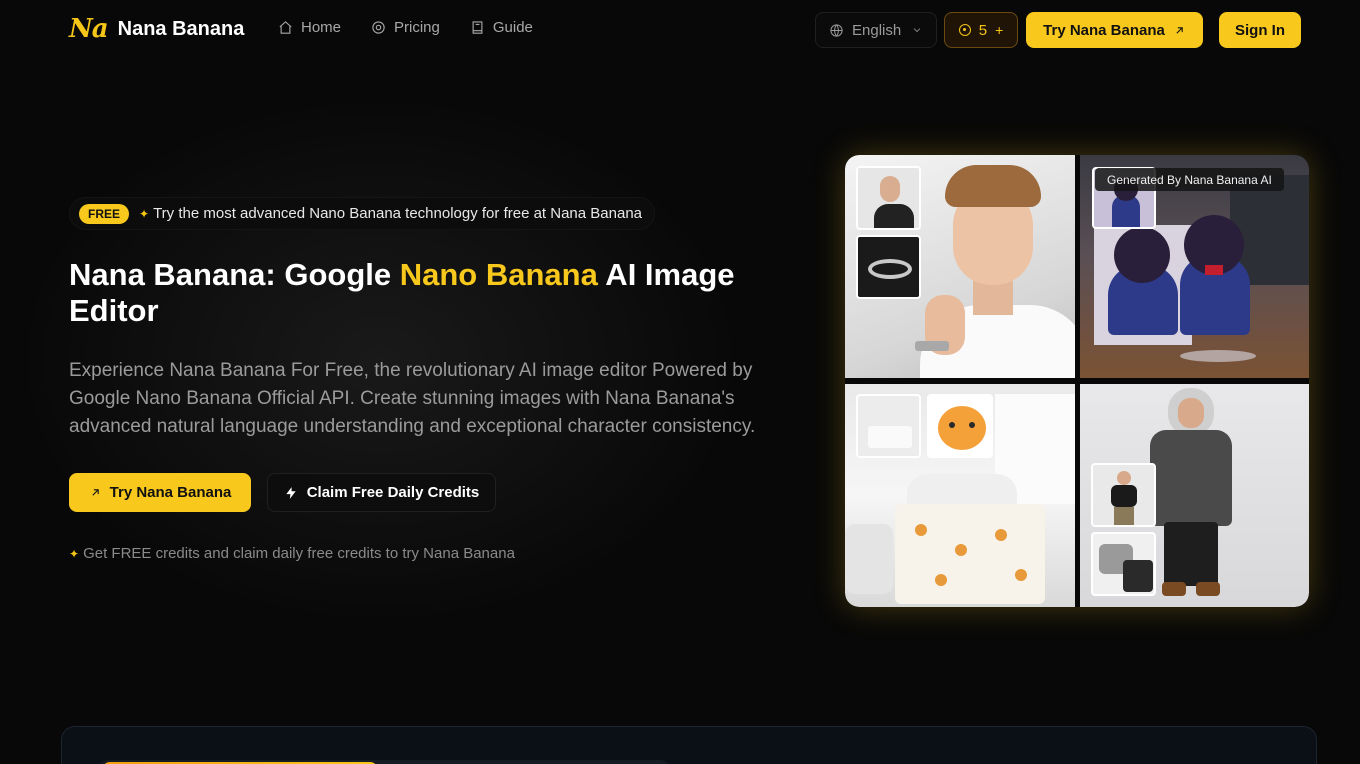  I want to click on thumb-trousers, so click(1138, 576).